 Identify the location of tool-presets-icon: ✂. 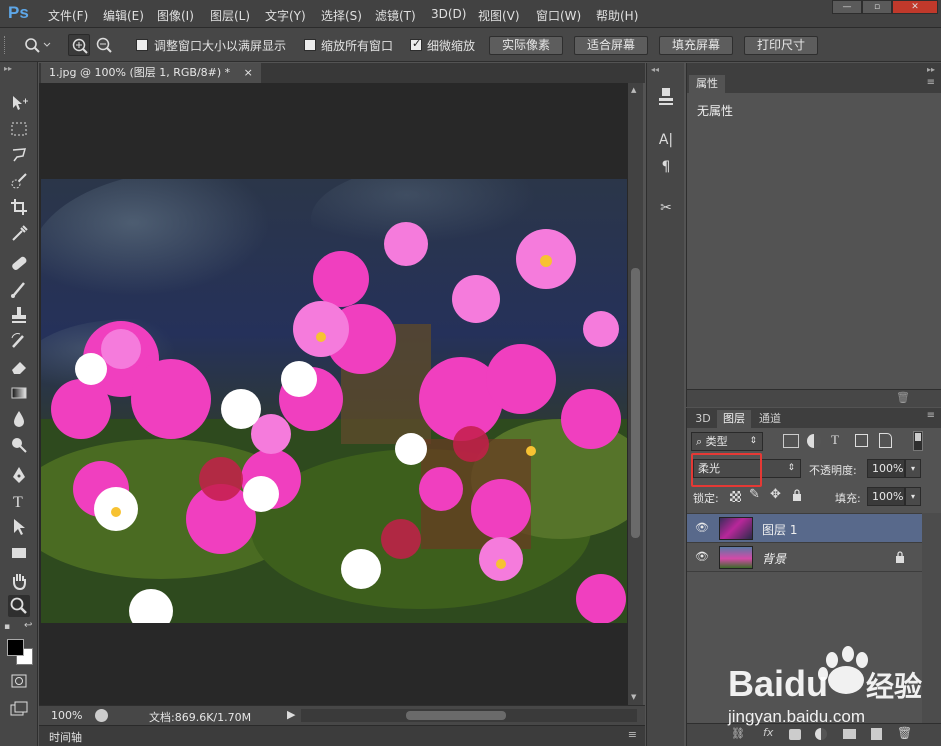
(666, 208).